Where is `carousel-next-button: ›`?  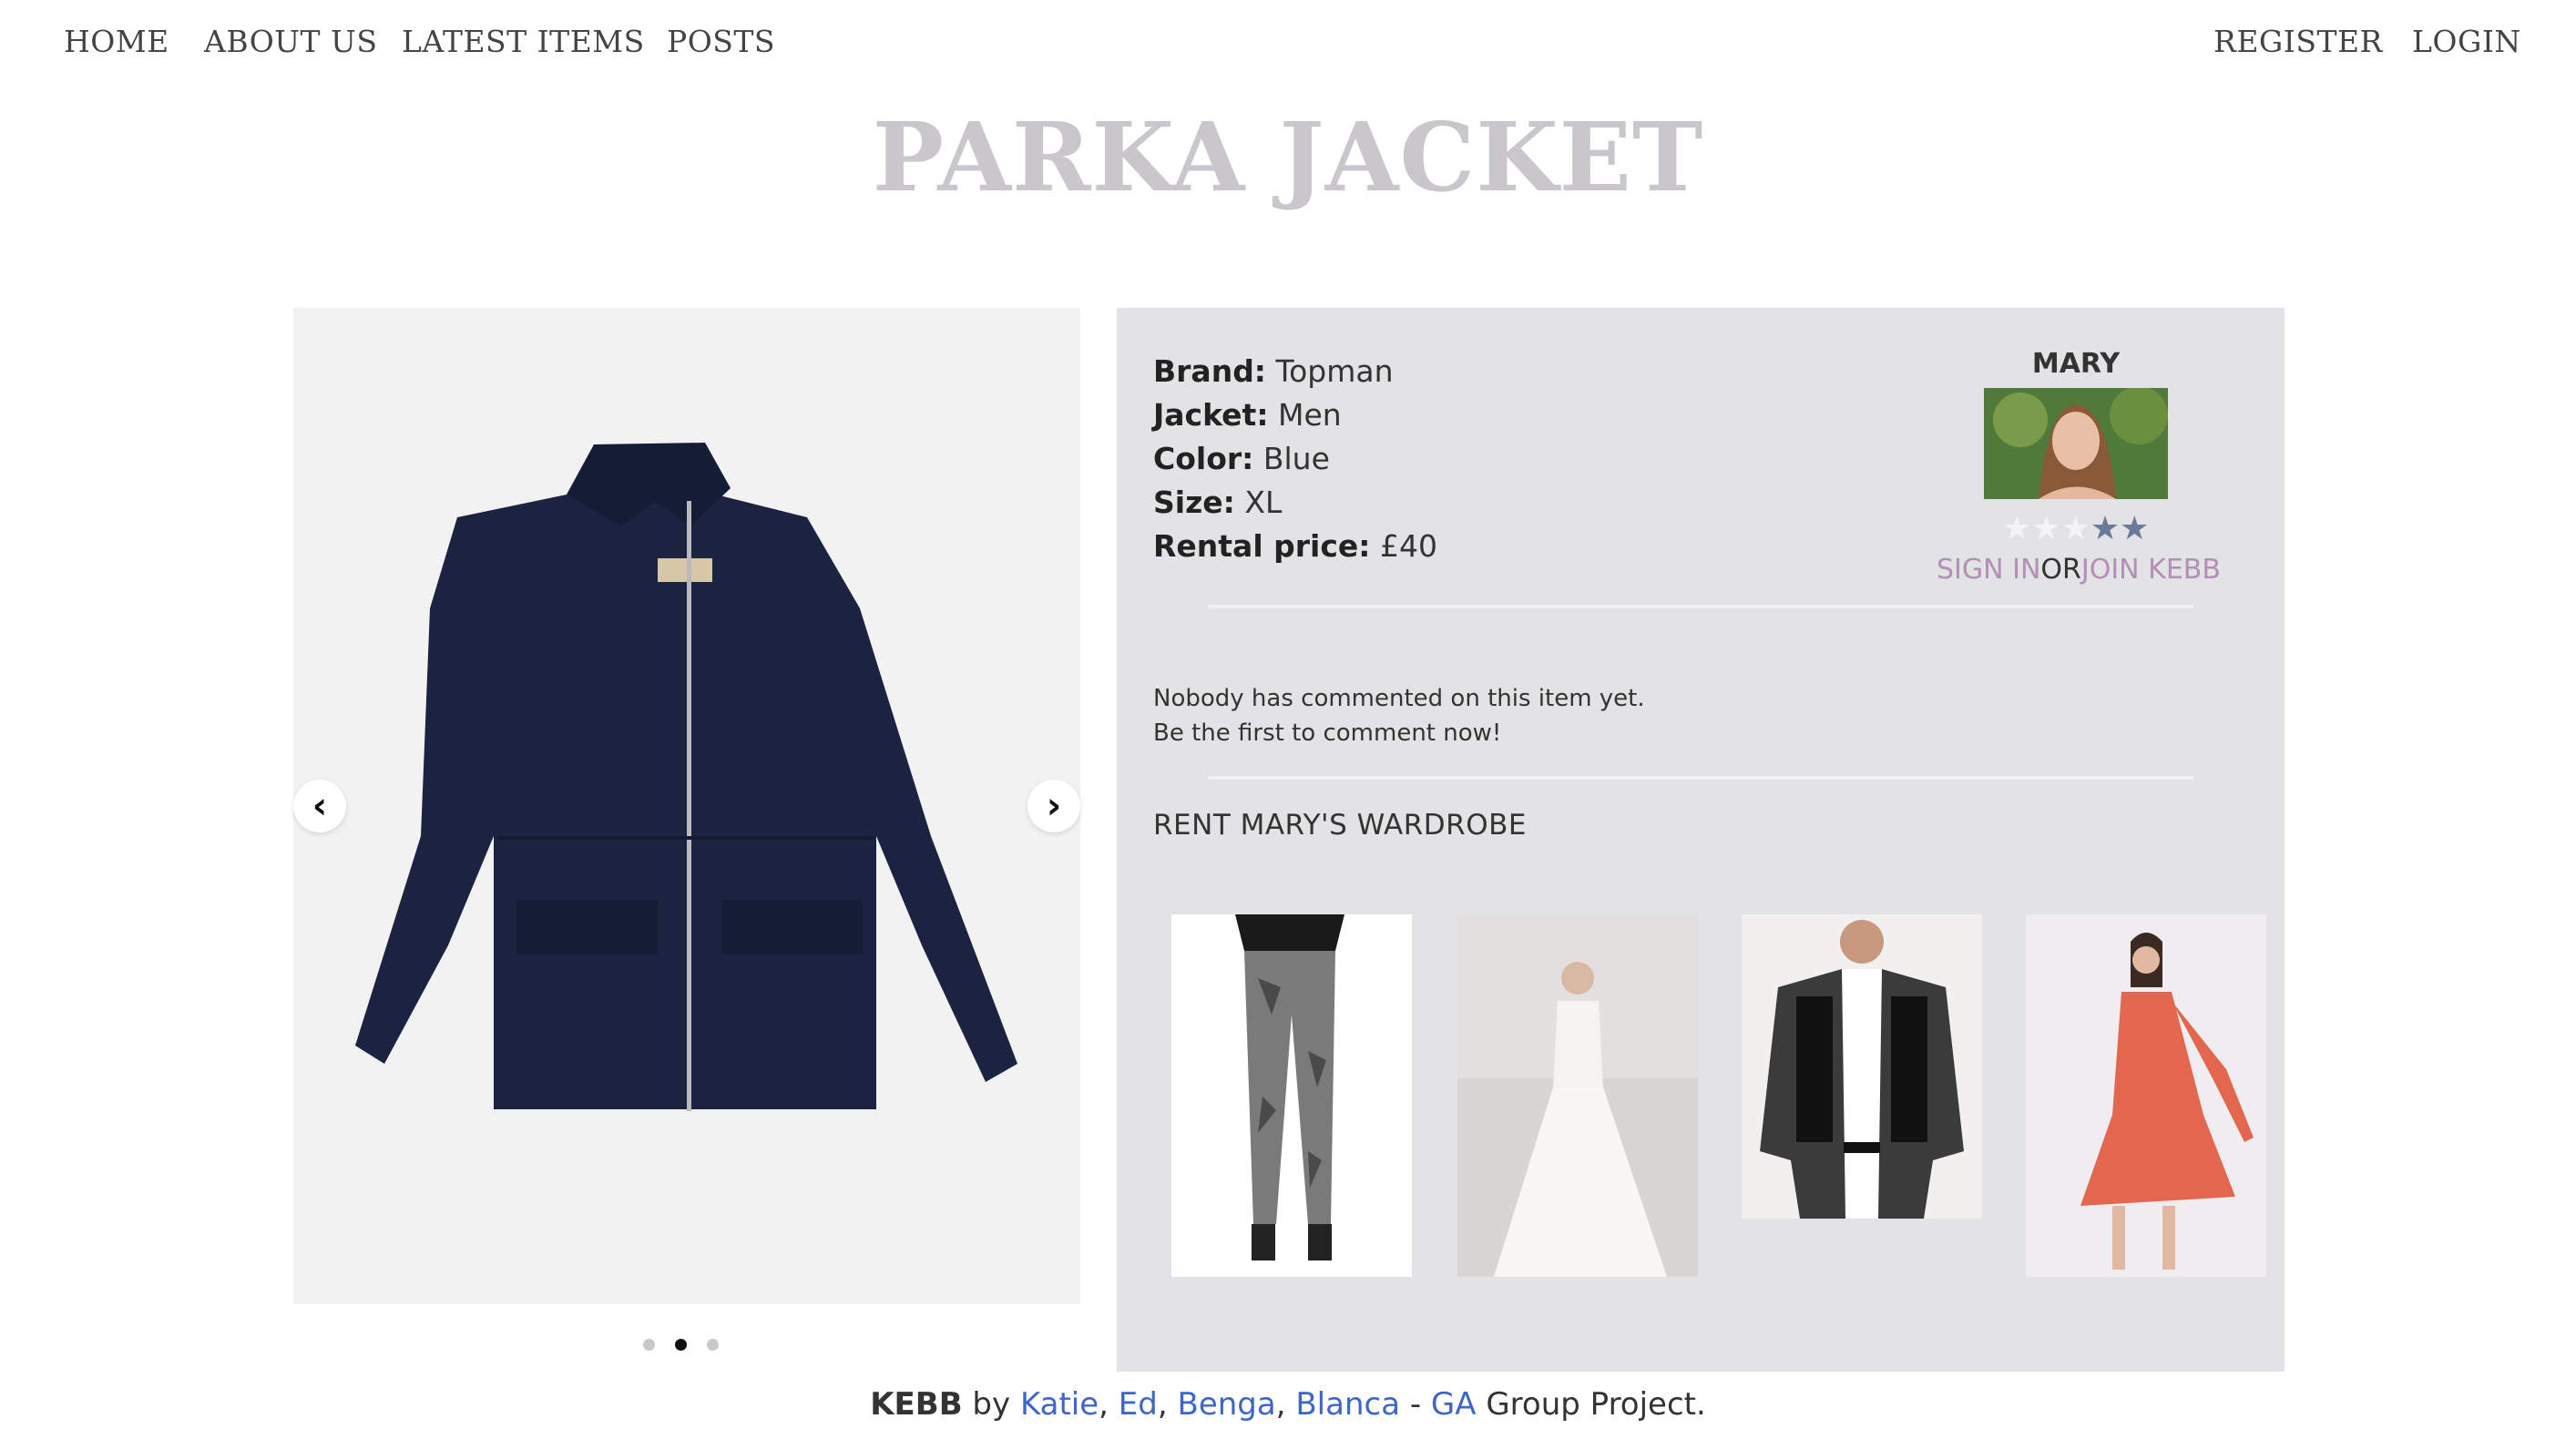 carousel-next-button: › is located at coordinates (1054, 806).